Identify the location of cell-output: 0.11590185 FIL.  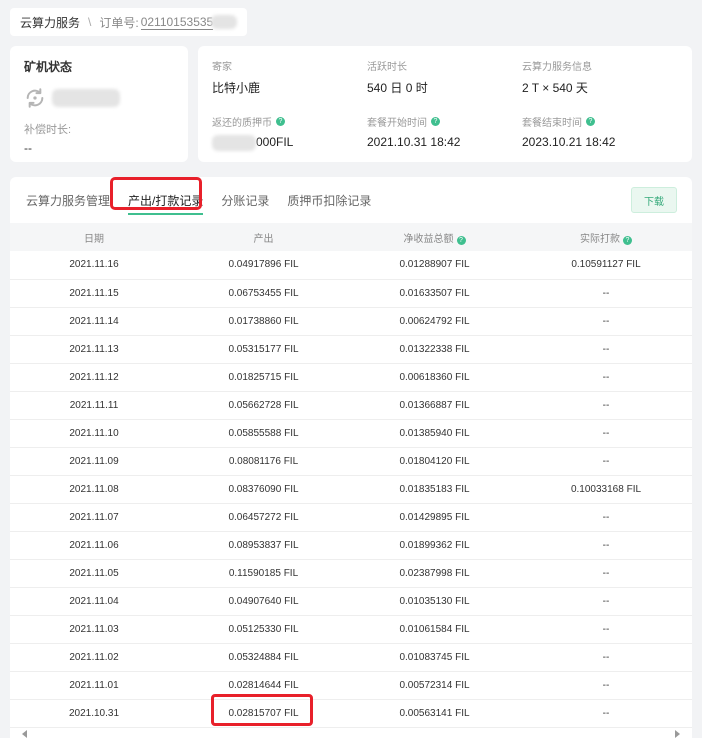
(263, 573).